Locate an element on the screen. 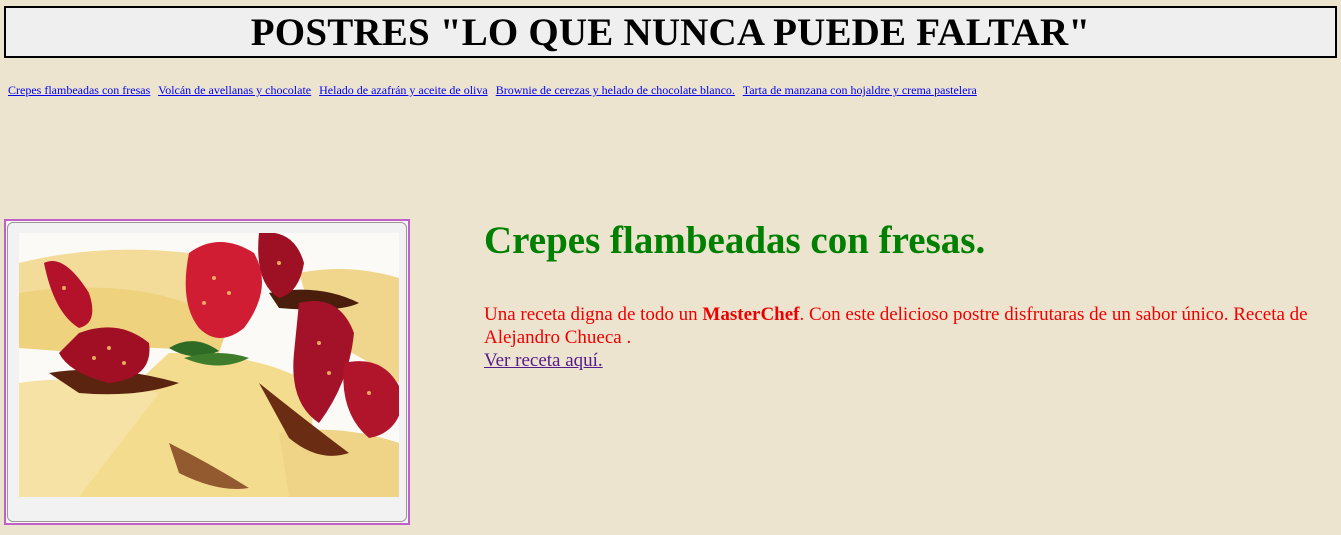 The width and height of the screenshot is (1341, 535). view-recipe-link: Ver receta aquí. is located at coordinates (543, 360).